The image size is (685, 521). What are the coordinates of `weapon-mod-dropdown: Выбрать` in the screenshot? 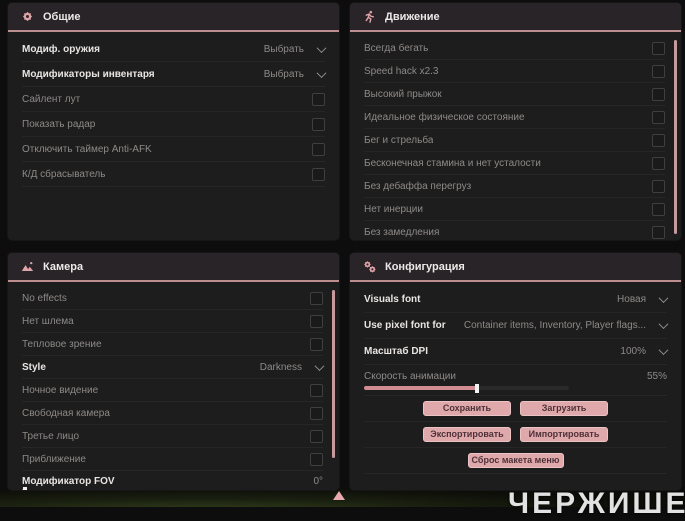 It's located at (295, 48).